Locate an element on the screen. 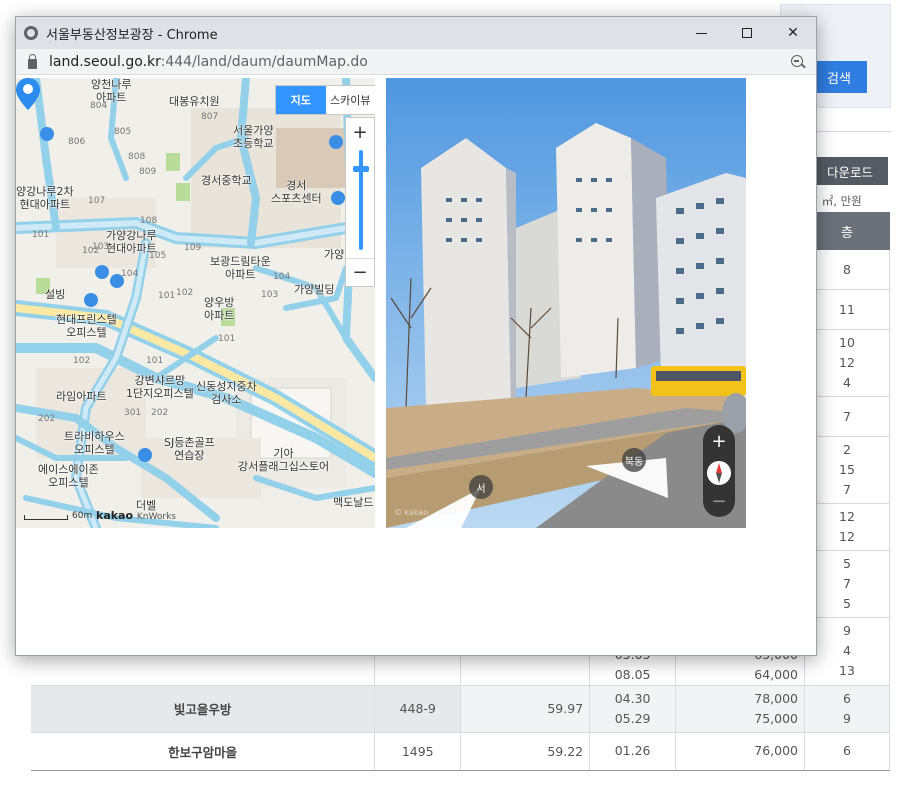 The image size is (921, 795). date-value: 05.29 is located at coordinates (632, 718).